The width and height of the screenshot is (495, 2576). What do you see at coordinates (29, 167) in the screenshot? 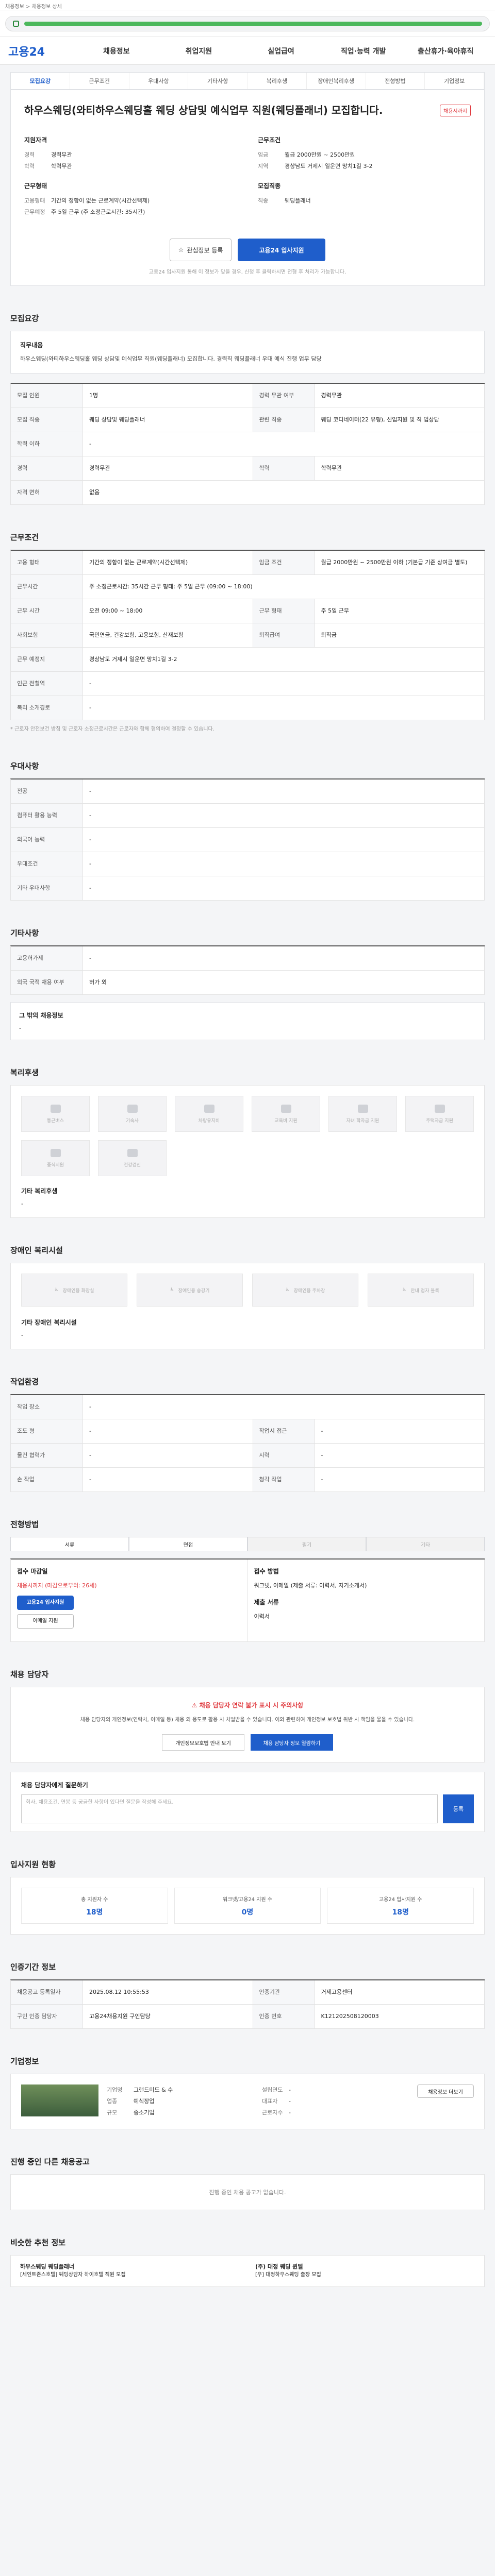
I see `kv-label: 학력` at bounding box center [29, 167].